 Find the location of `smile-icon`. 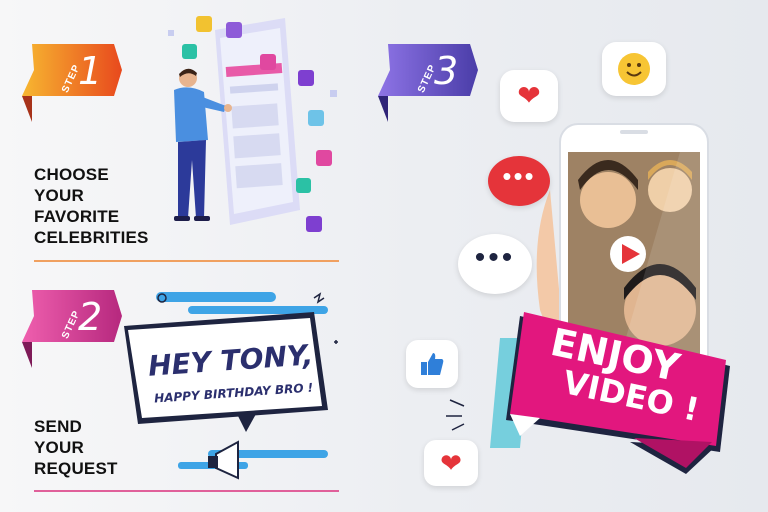

smile-icon is located at coordinates (634, 69).